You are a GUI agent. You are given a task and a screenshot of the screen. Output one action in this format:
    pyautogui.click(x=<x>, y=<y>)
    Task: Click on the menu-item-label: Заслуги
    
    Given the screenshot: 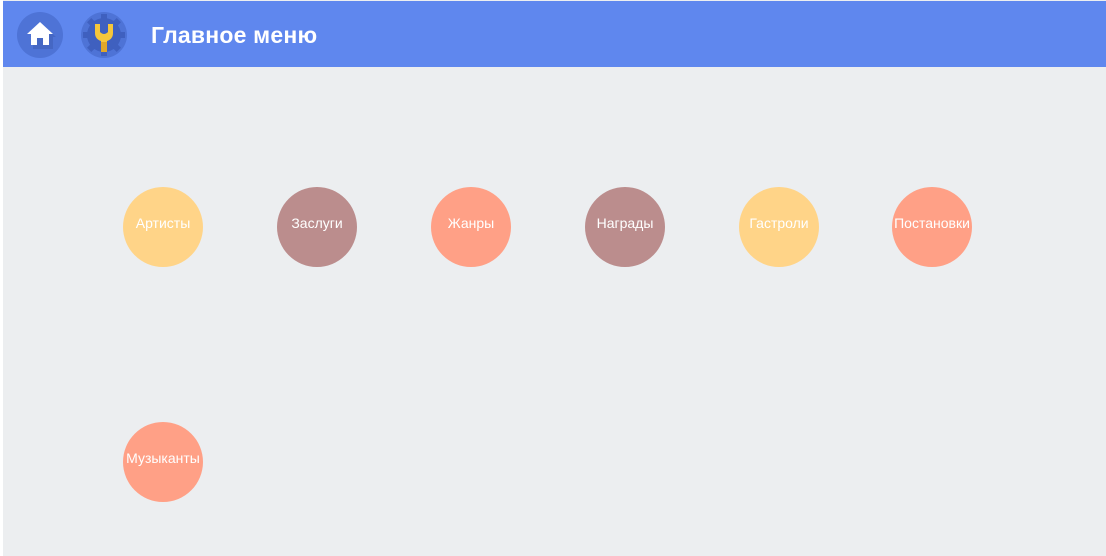 What is the action you would take?
    pyautogui.click(x=317, y=223)
    